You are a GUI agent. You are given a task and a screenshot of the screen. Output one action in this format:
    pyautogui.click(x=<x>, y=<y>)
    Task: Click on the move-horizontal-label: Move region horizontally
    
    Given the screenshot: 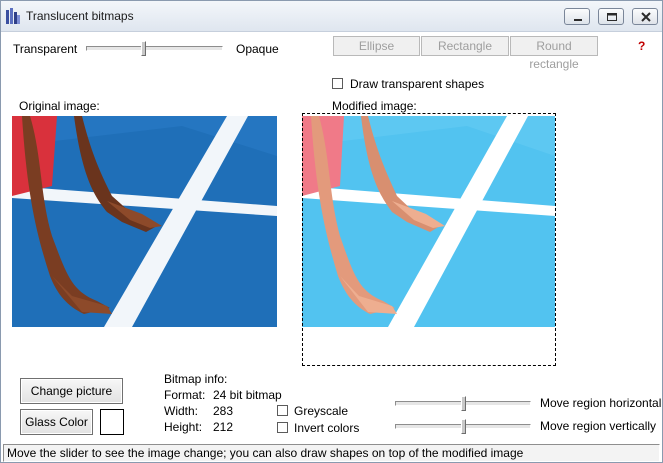 What is the action you would take?
    pyautogui.click(x=601, y=403)
    